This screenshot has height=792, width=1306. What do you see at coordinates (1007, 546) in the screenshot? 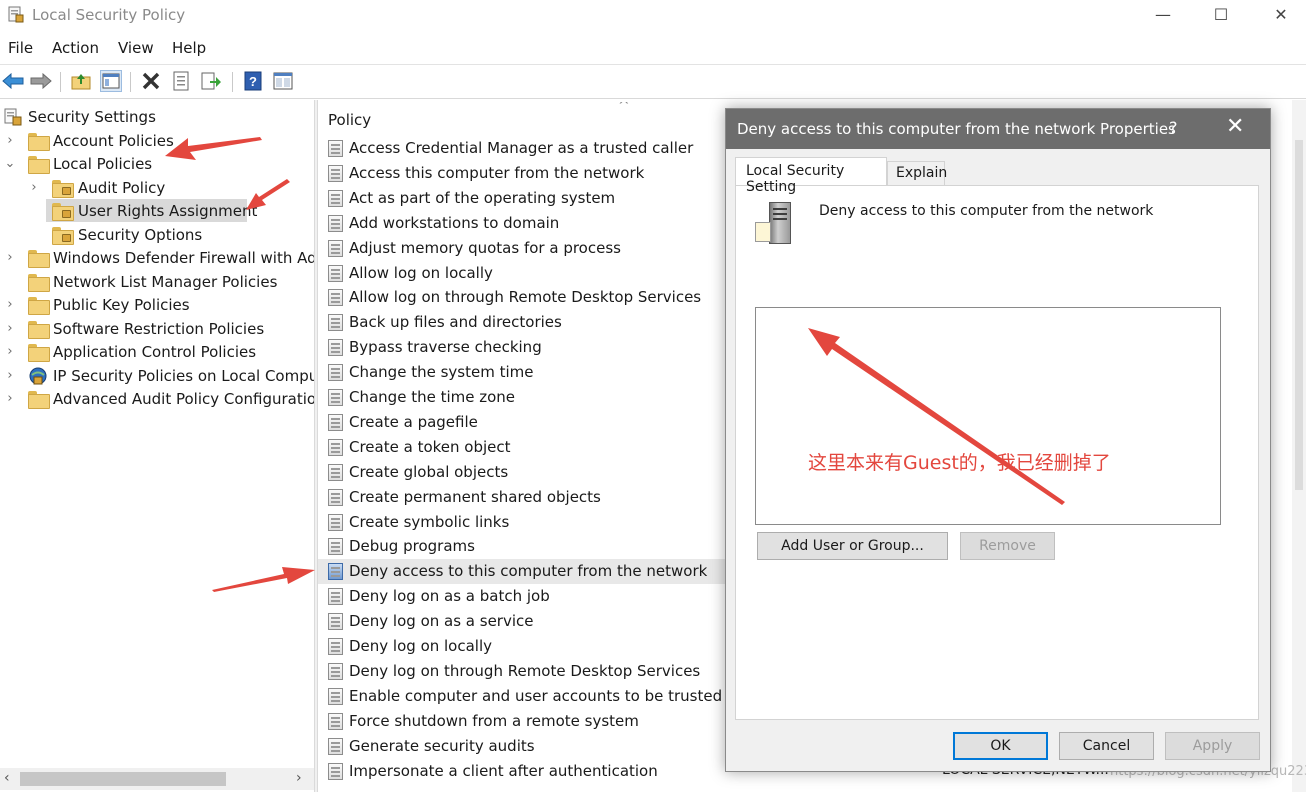
I see `remove-button: Remove` at bounding box center [1007, 546].